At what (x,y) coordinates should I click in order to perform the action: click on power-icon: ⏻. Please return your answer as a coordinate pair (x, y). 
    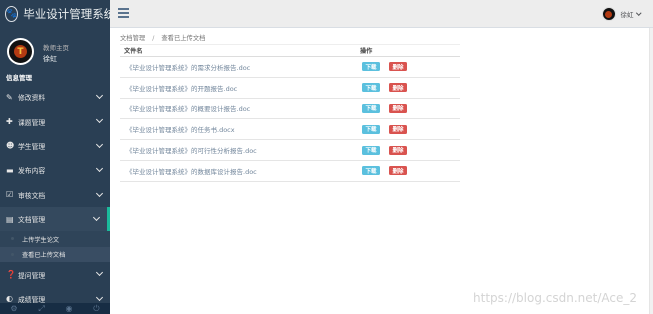
    Looking at the image, I should click on (96, 309).